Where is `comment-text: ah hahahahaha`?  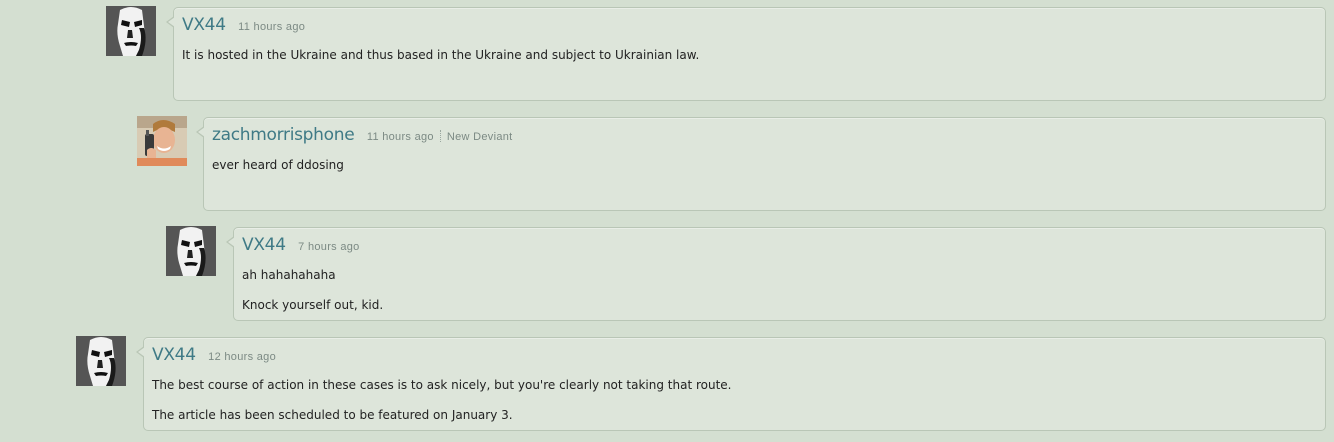 comment-text: ah hahahahaha is located at coordinates (289, 275).